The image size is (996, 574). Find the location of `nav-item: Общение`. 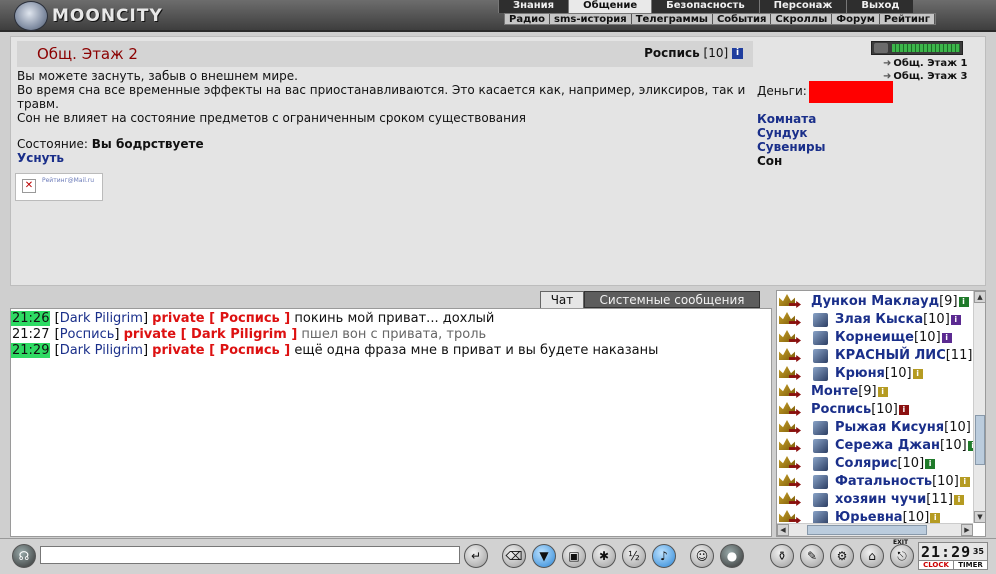

nav-item: Общение is located at coordinates (610, 6).